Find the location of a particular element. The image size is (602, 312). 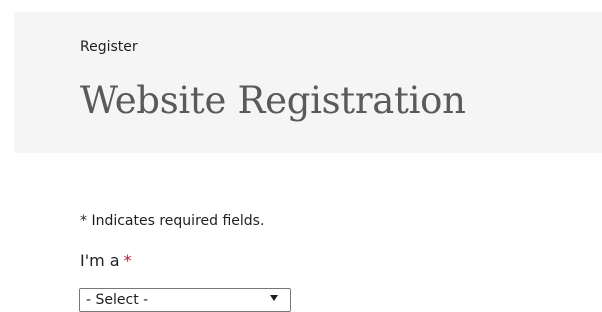

role-label-text: I'm a is located at coordinates (100, 260).